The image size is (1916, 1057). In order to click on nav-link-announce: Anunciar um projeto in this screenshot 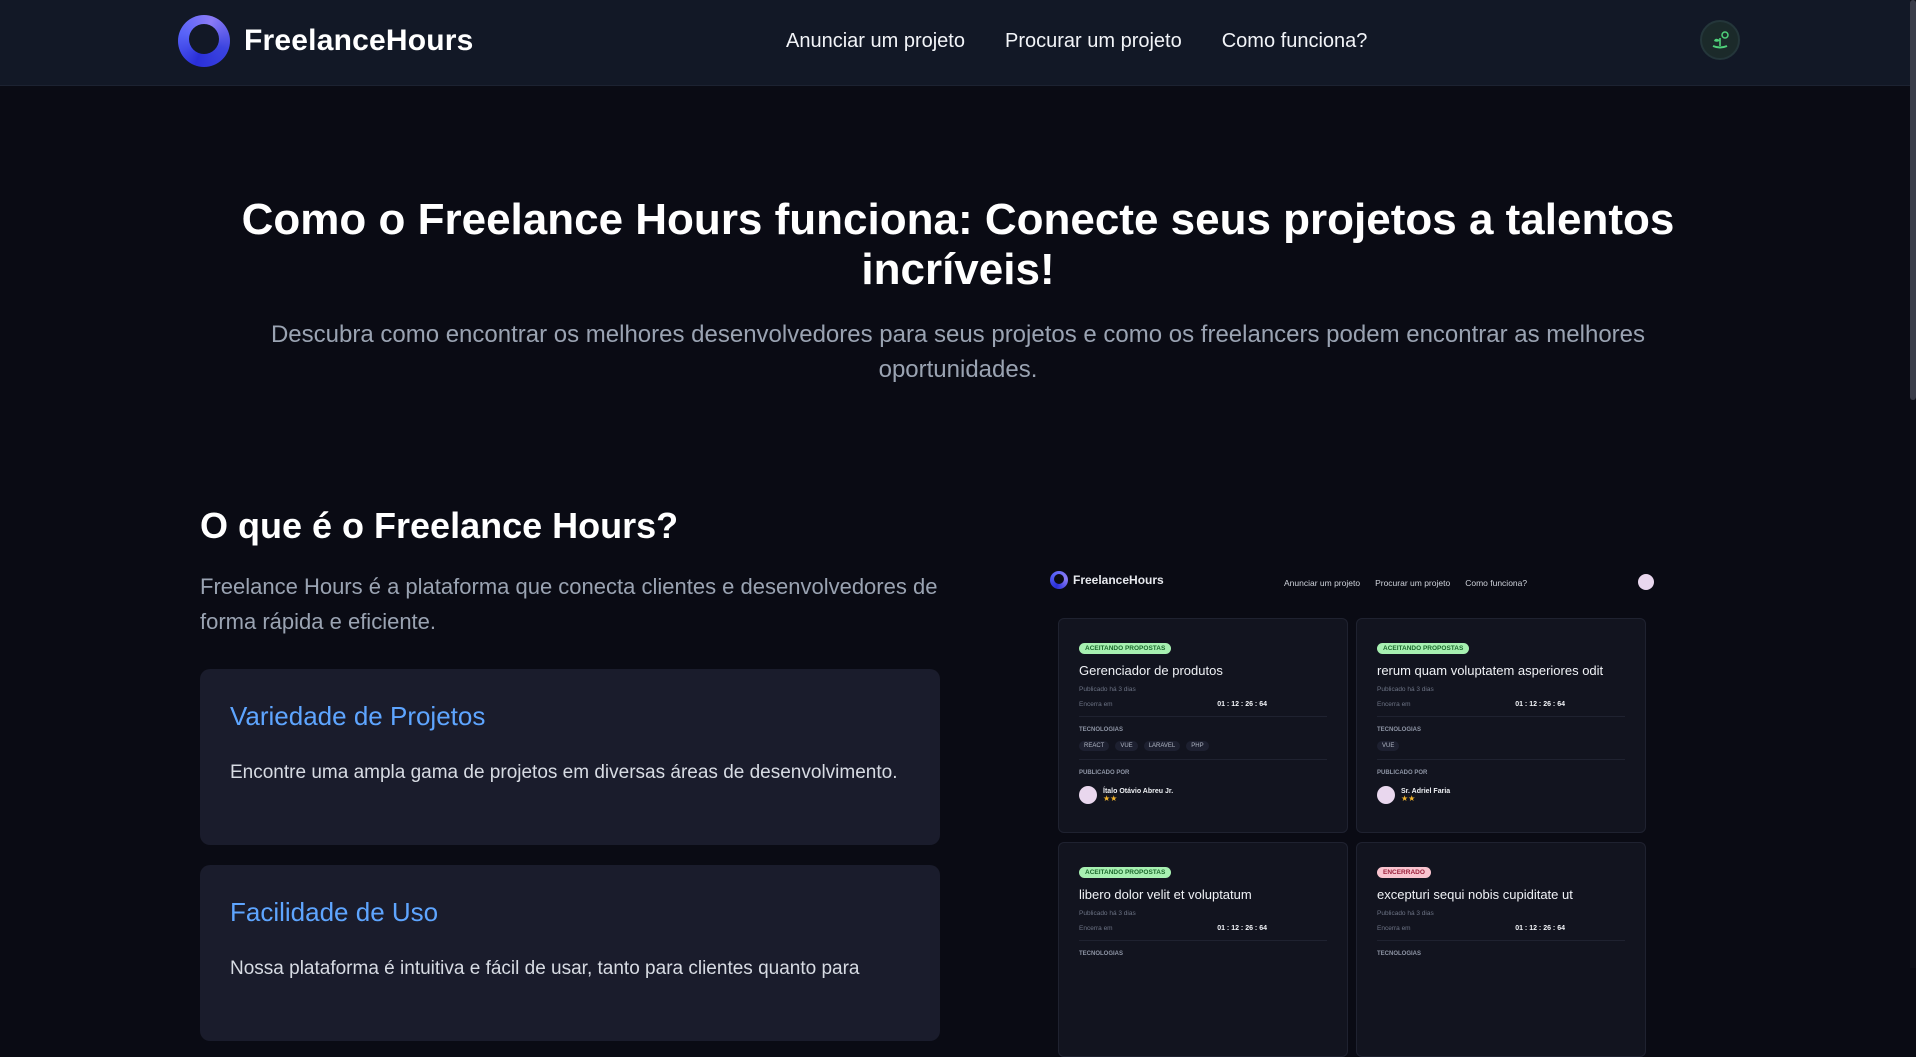, I will do `click(875, 41)`.